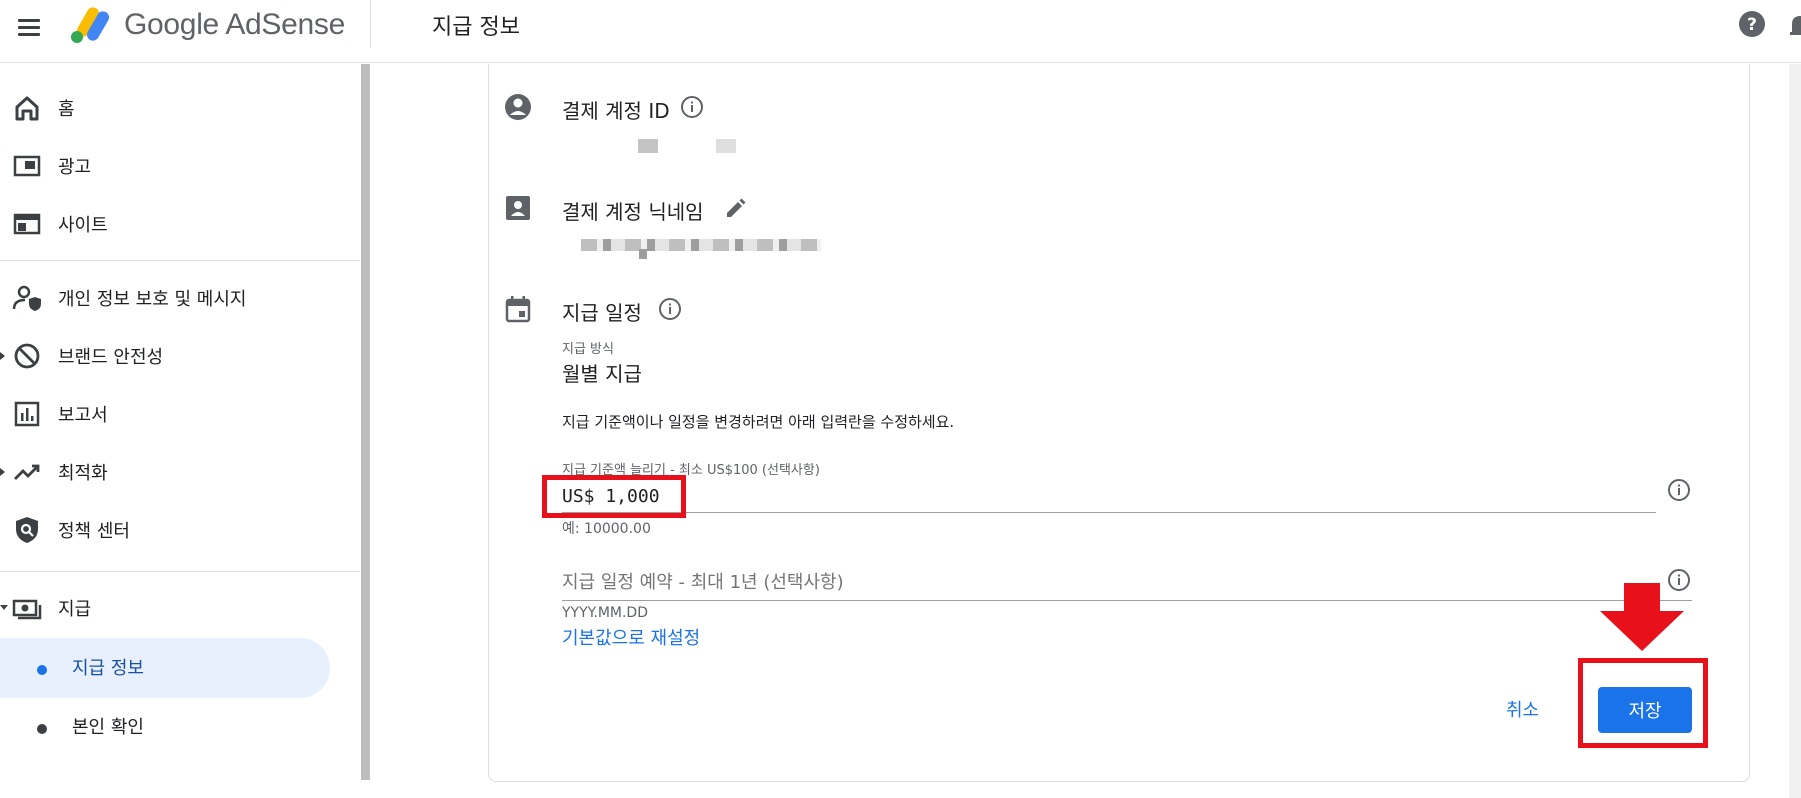  Describe the element at coordinates (633, 212) in the screenshot. I see `nickname-title: 결제 계정 닉네임` at that location.